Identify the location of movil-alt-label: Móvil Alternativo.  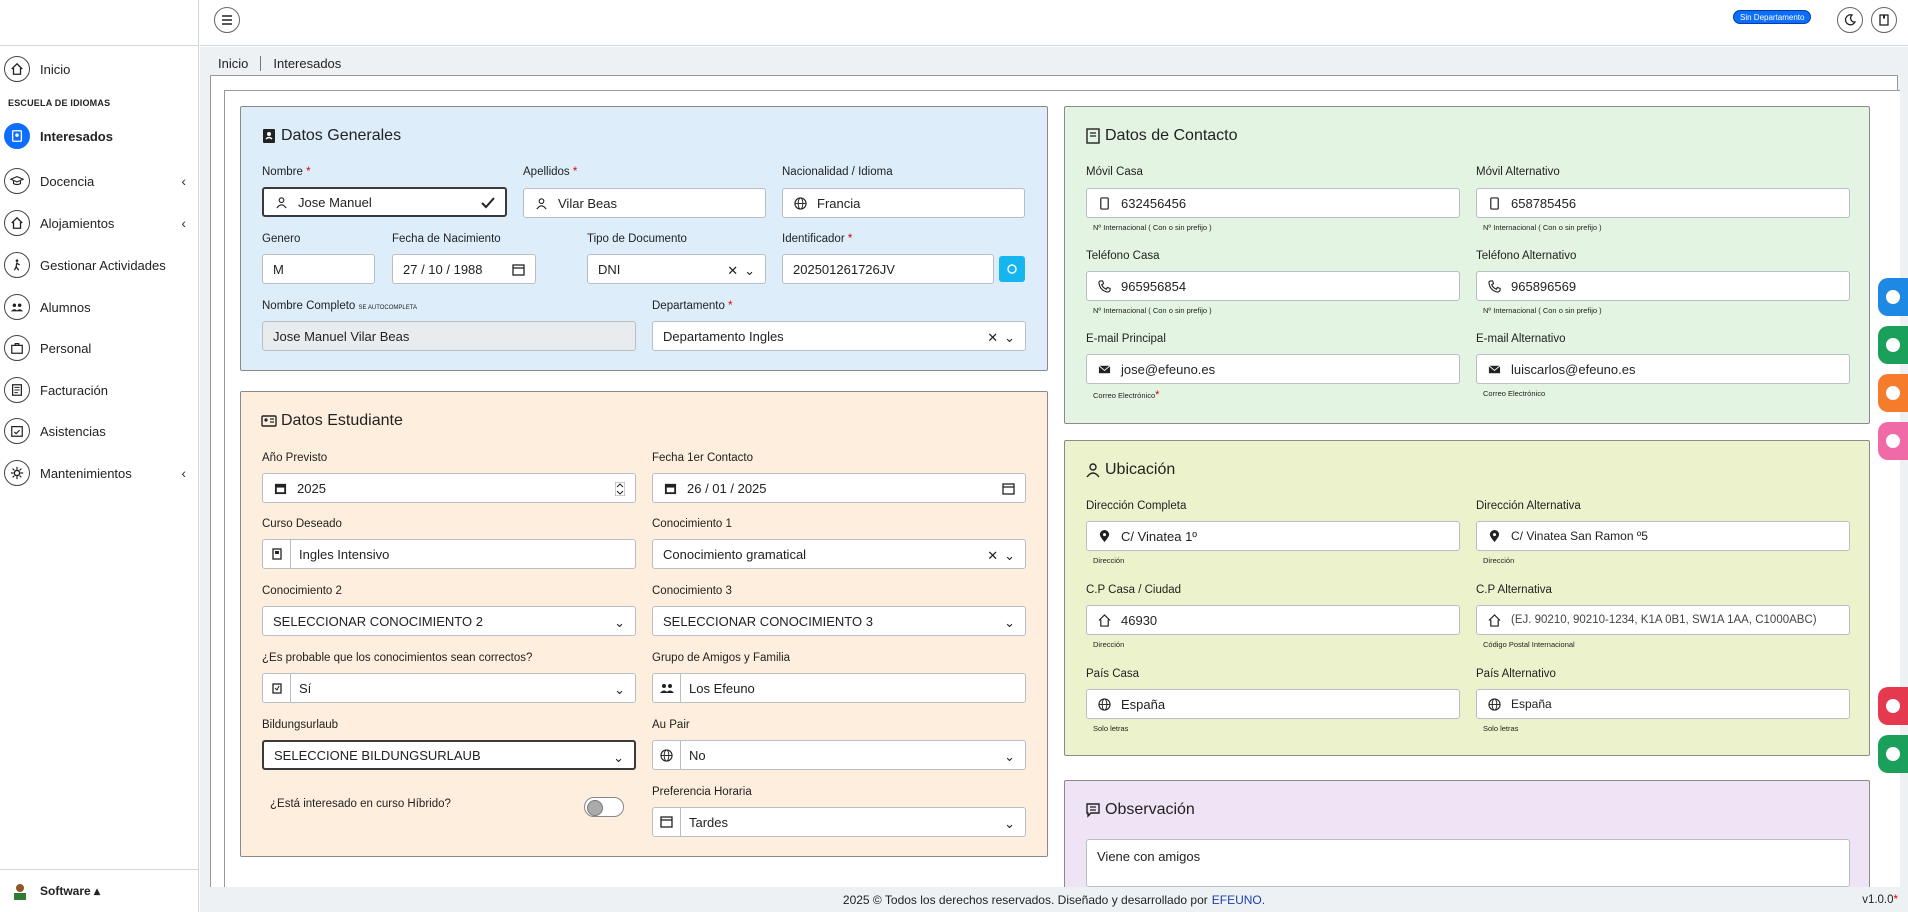
(1518, 172).